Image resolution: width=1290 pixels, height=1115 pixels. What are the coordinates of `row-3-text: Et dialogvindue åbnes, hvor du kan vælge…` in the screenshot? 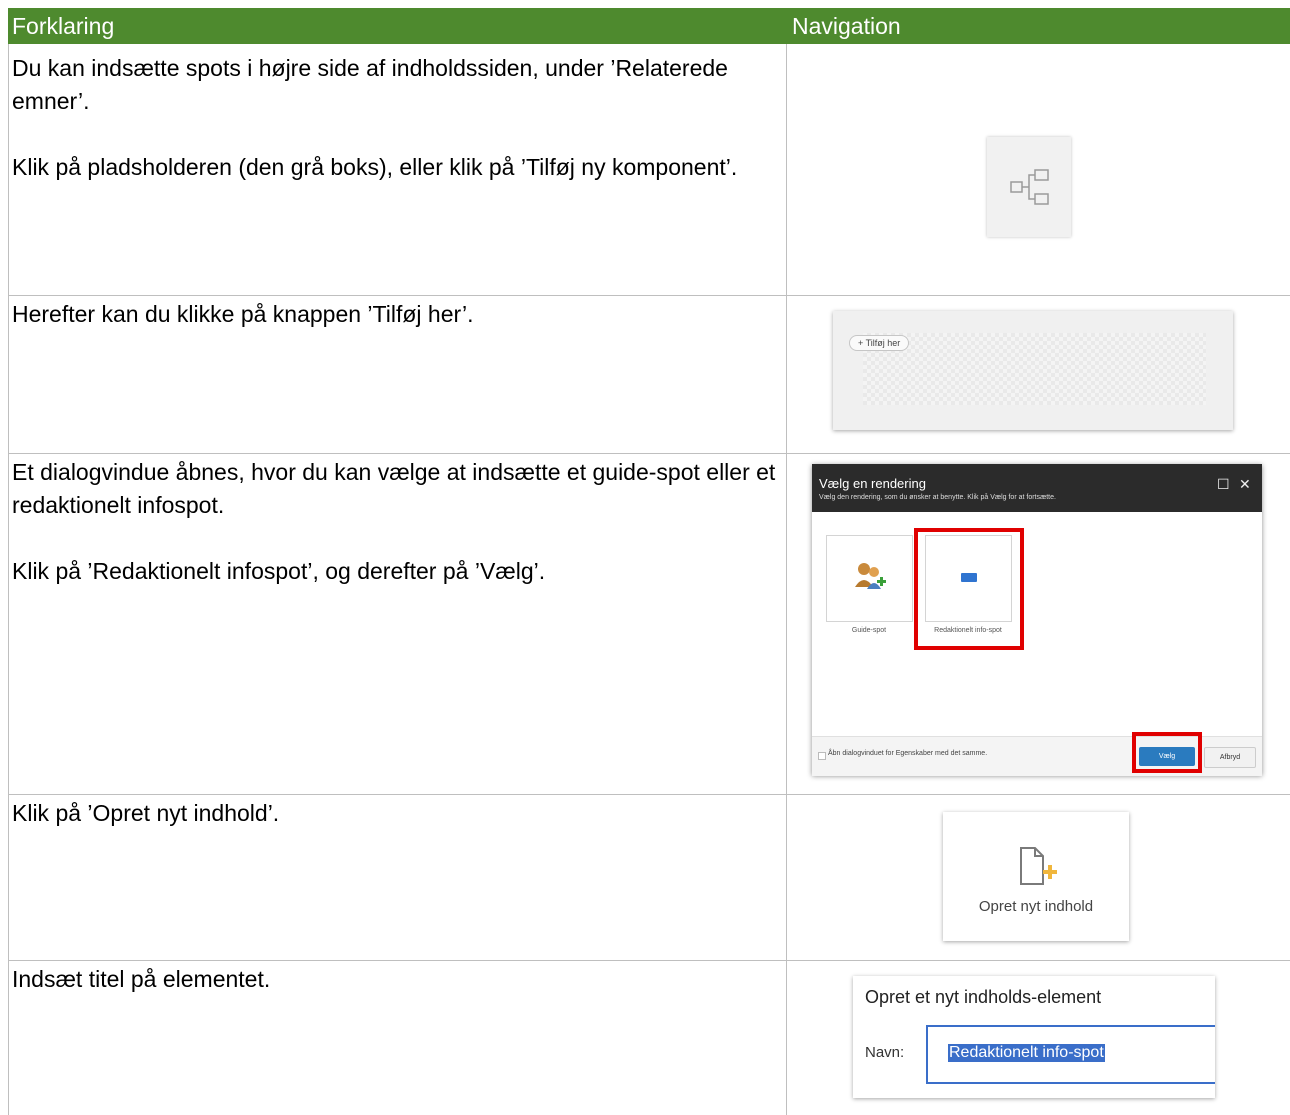 It's located at (394, 522).